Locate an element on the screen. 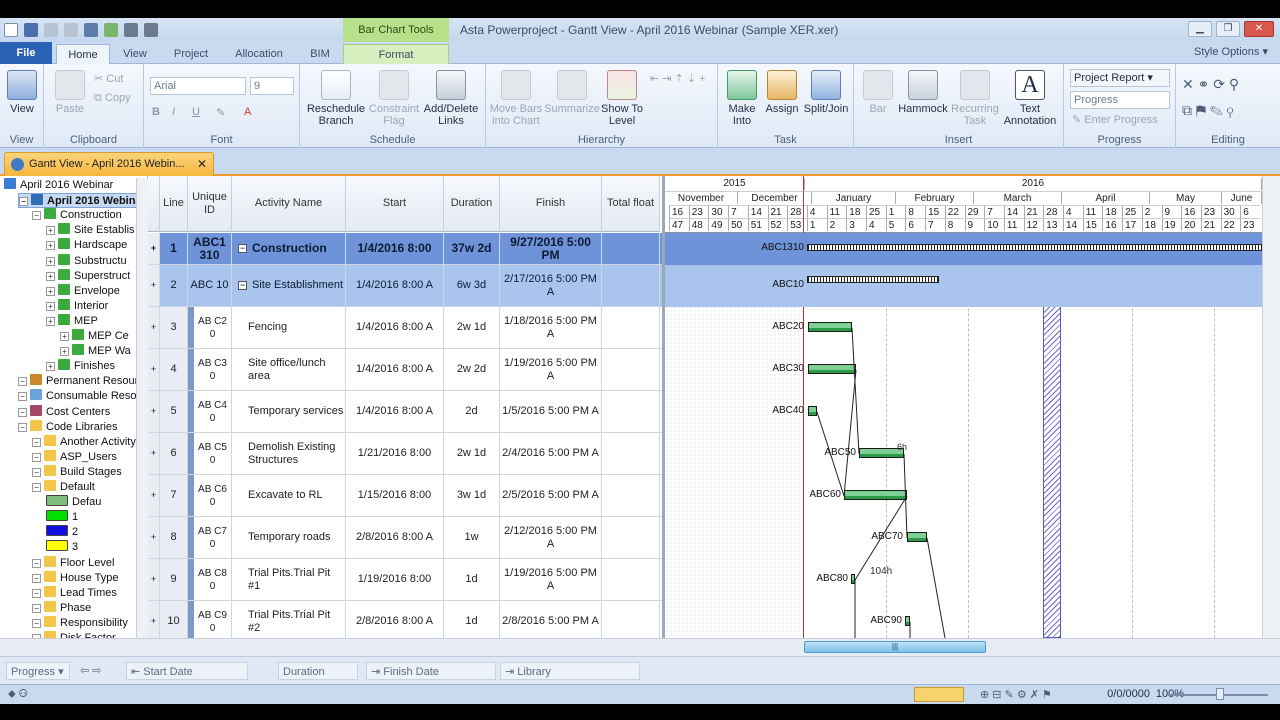 This screenshot has height=720, width=1280. split-join-button: Split/Join is located at coordinates (826, 92).